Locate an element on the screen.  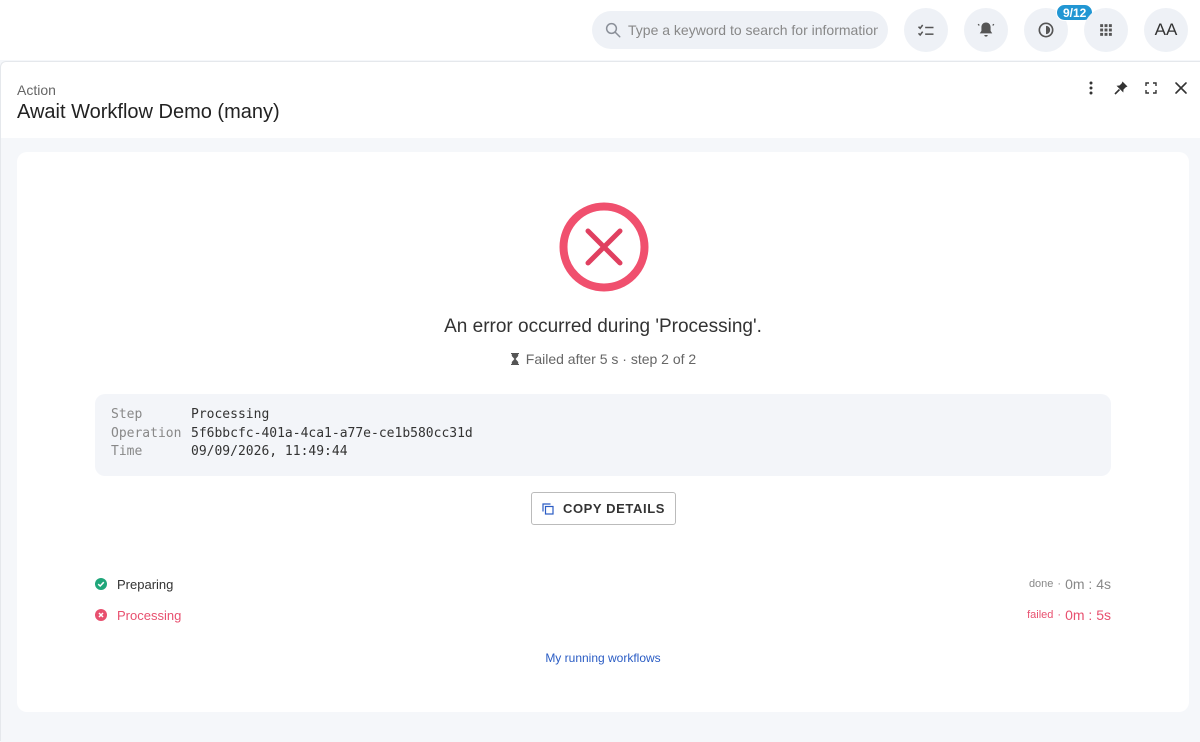
user-avatar-button: AA is located at coordinates (1166, 30).